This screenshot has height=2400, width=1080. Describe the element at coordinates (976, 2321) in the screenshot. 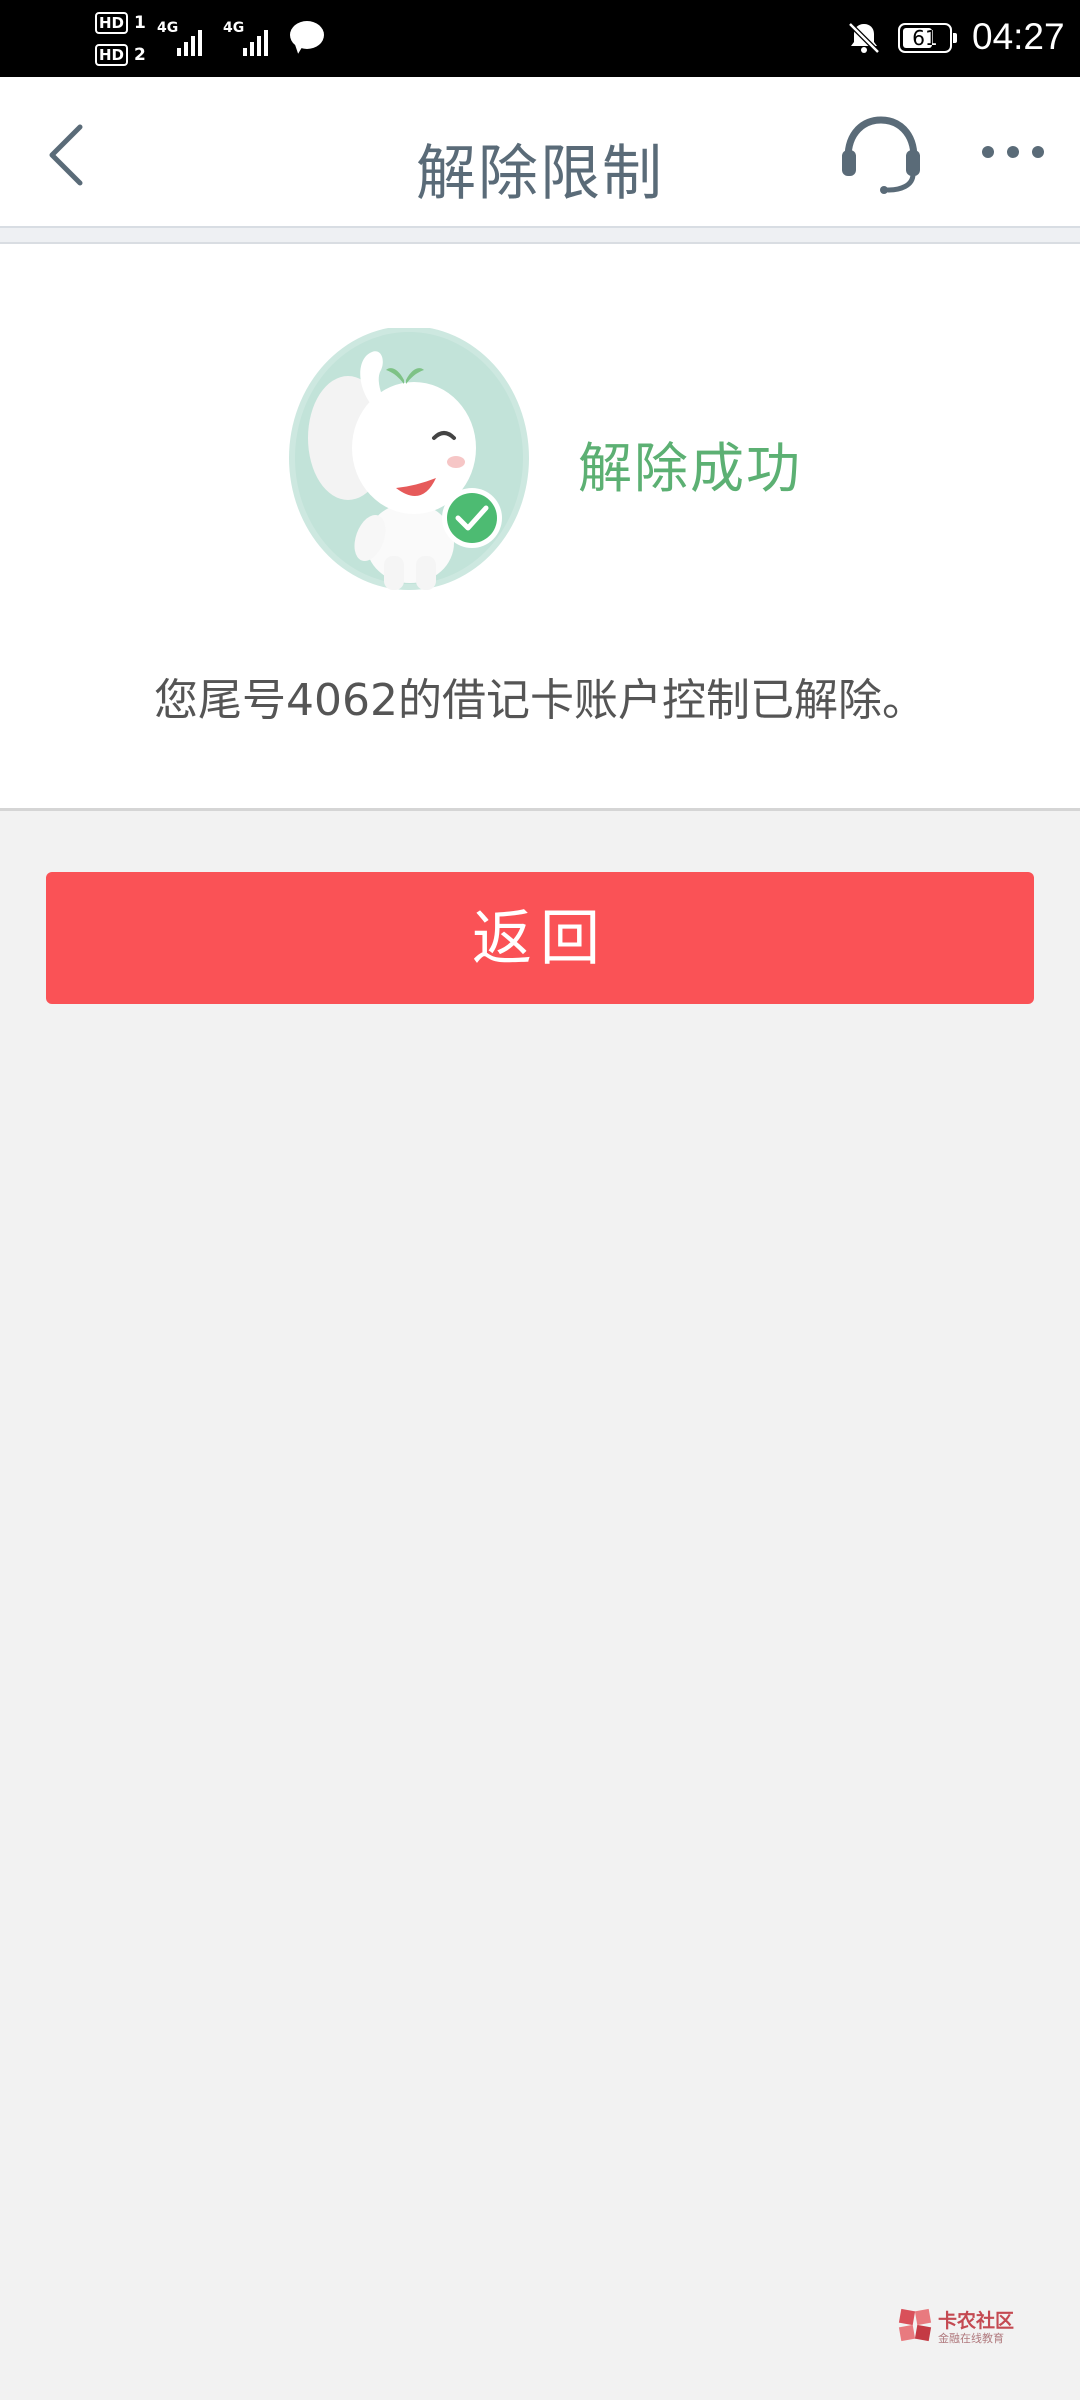

I see `watermark-title: 卡农社区` at that location.